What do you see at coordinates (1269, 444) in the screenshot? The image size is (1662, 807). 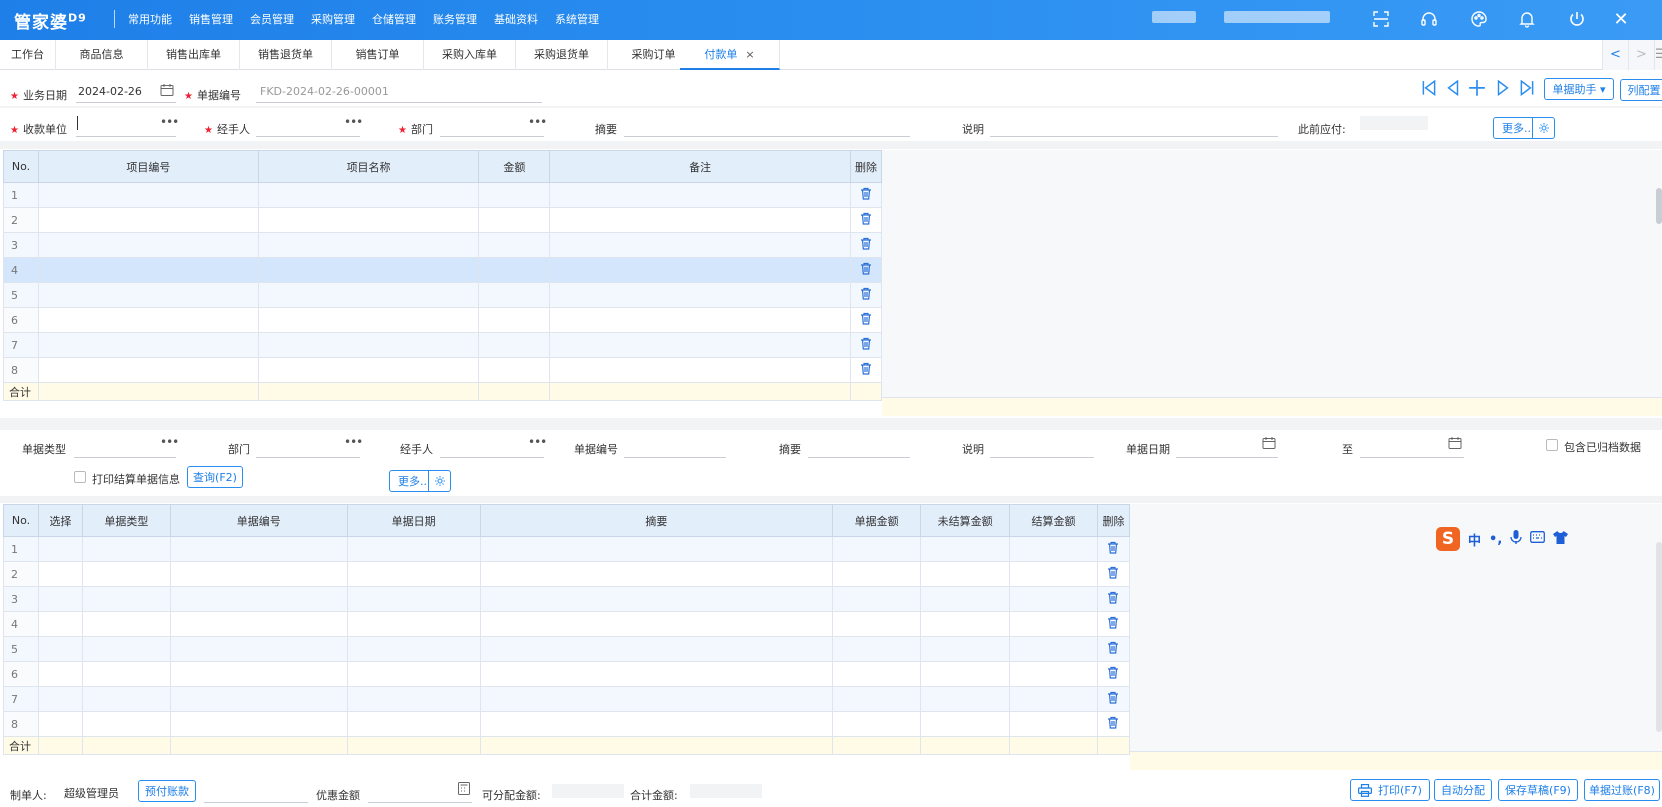 I see `bill-date-calendar-icon` at bounding box center [1269, 444].